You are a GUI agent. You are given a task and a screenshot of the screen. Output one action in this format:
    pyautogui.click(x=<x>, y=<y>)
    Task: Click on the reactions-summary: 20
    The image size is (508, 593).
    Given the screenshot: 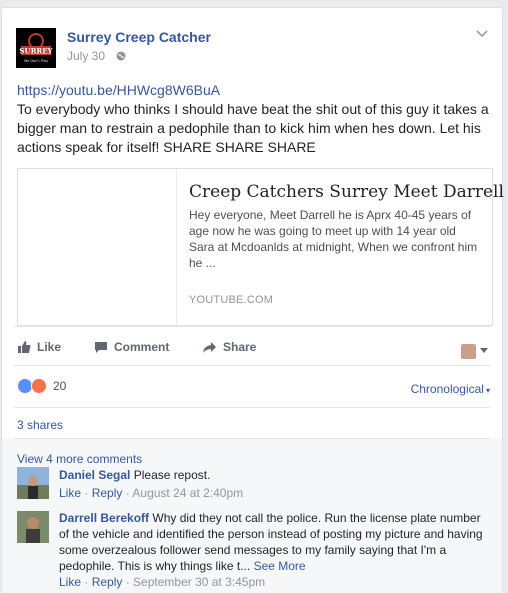 What is the action you would take?
    pyautogui.click(x=41, y=386)
    